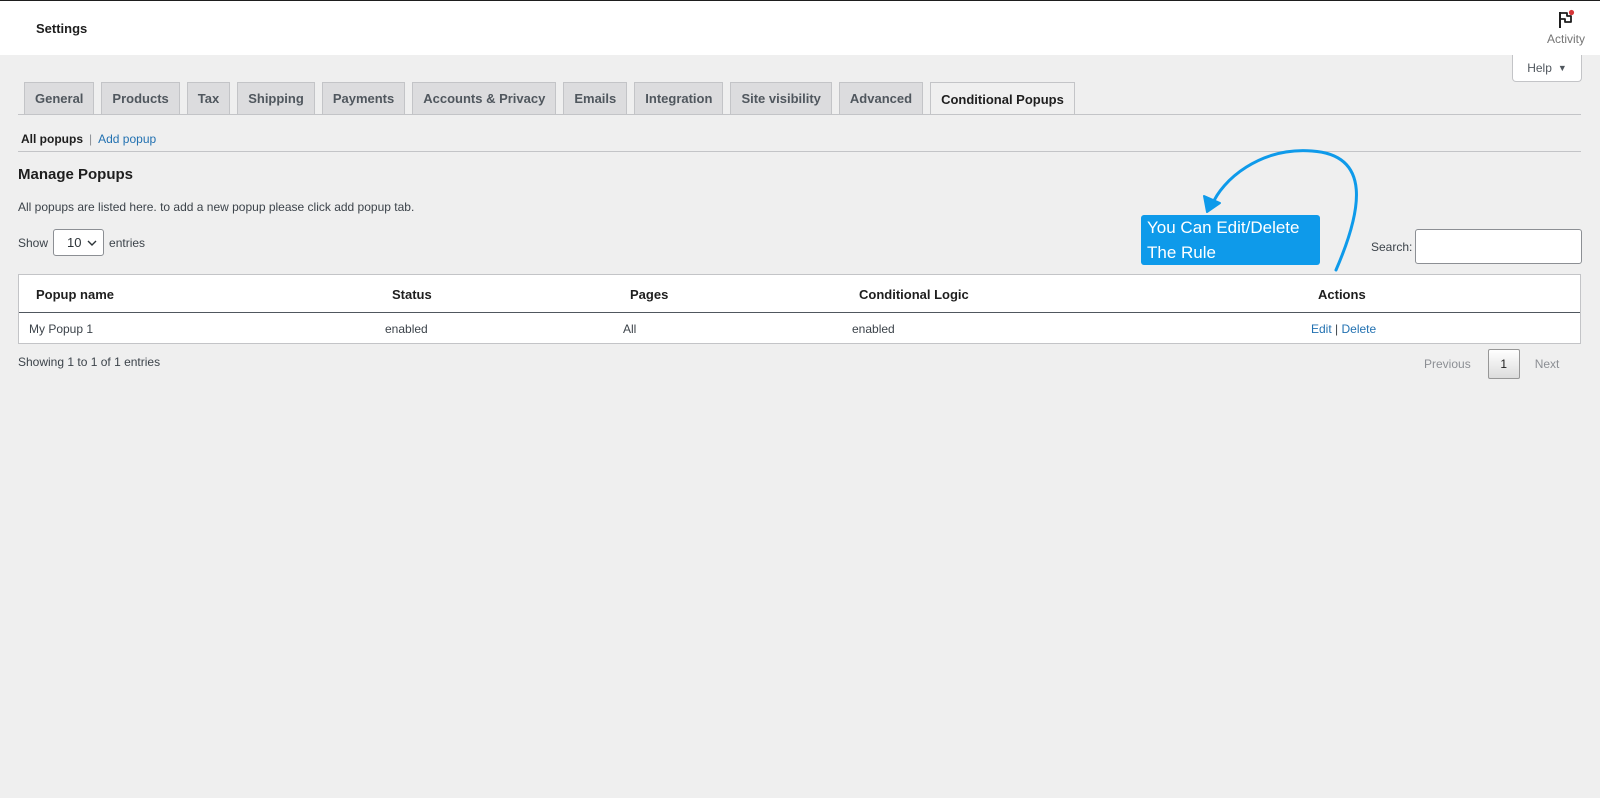 The width and height of the screenshot is (1600, 798). Describe the element at coordinates (208, 98) in the screenshot. I see `tab-tax: Tax` at that location.